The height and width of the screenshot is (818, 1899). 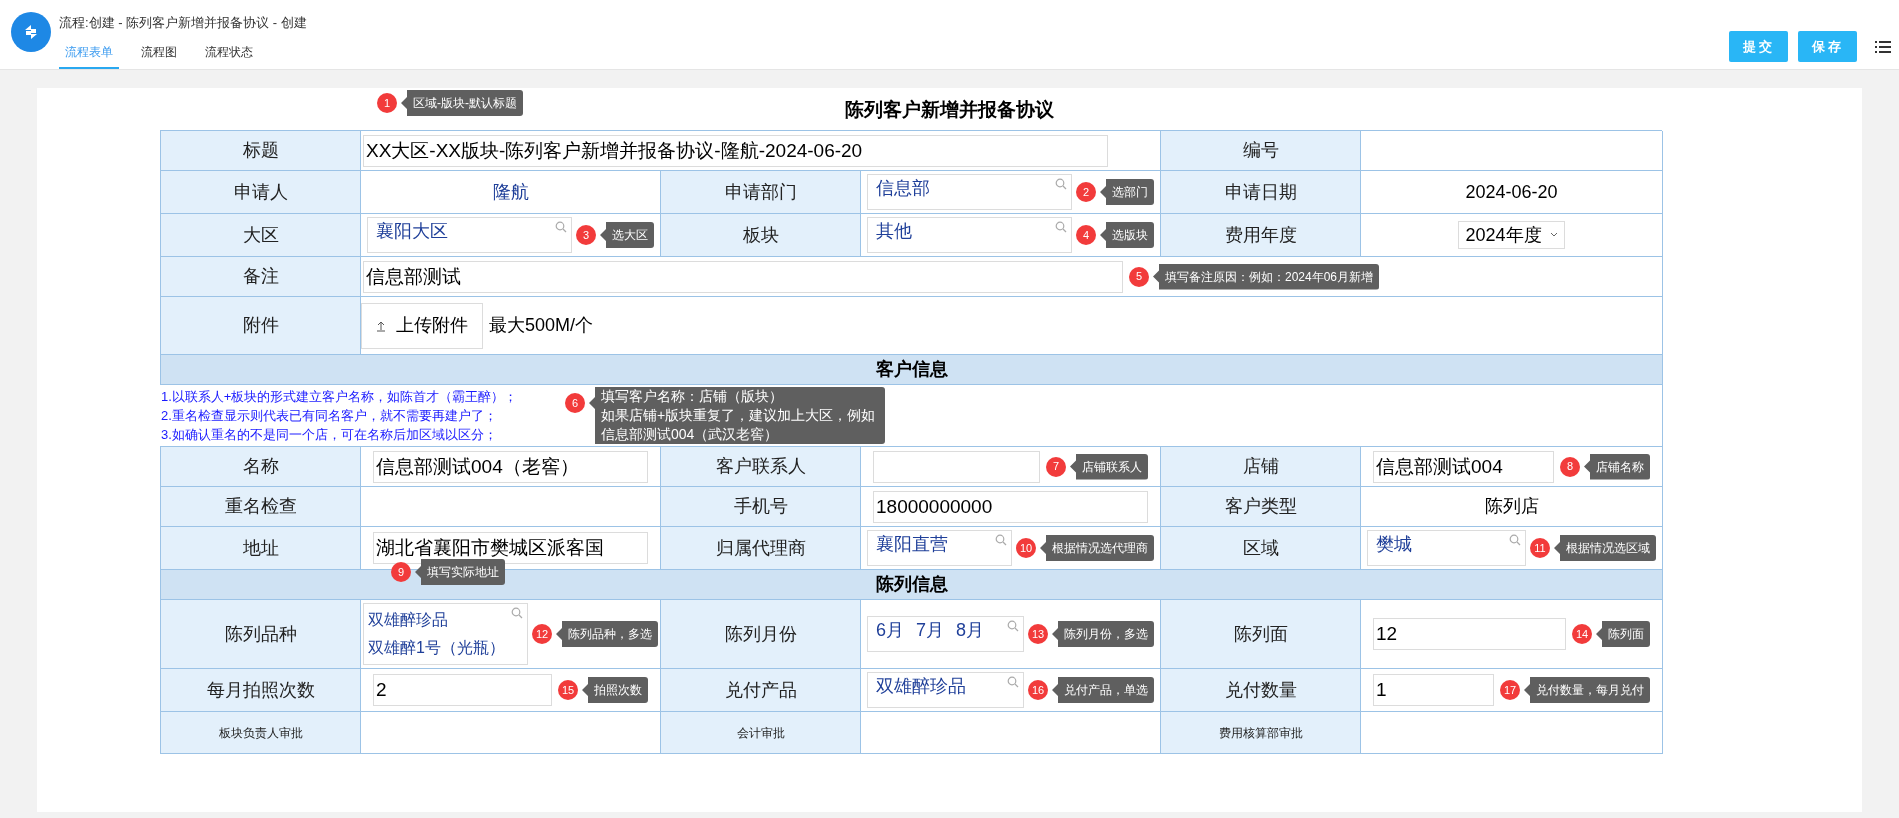 What do you see at coordinates (1127, 235) in the screenshot?
I see `hint-tooltip: 选版块` at bounding box center [1127, 235].